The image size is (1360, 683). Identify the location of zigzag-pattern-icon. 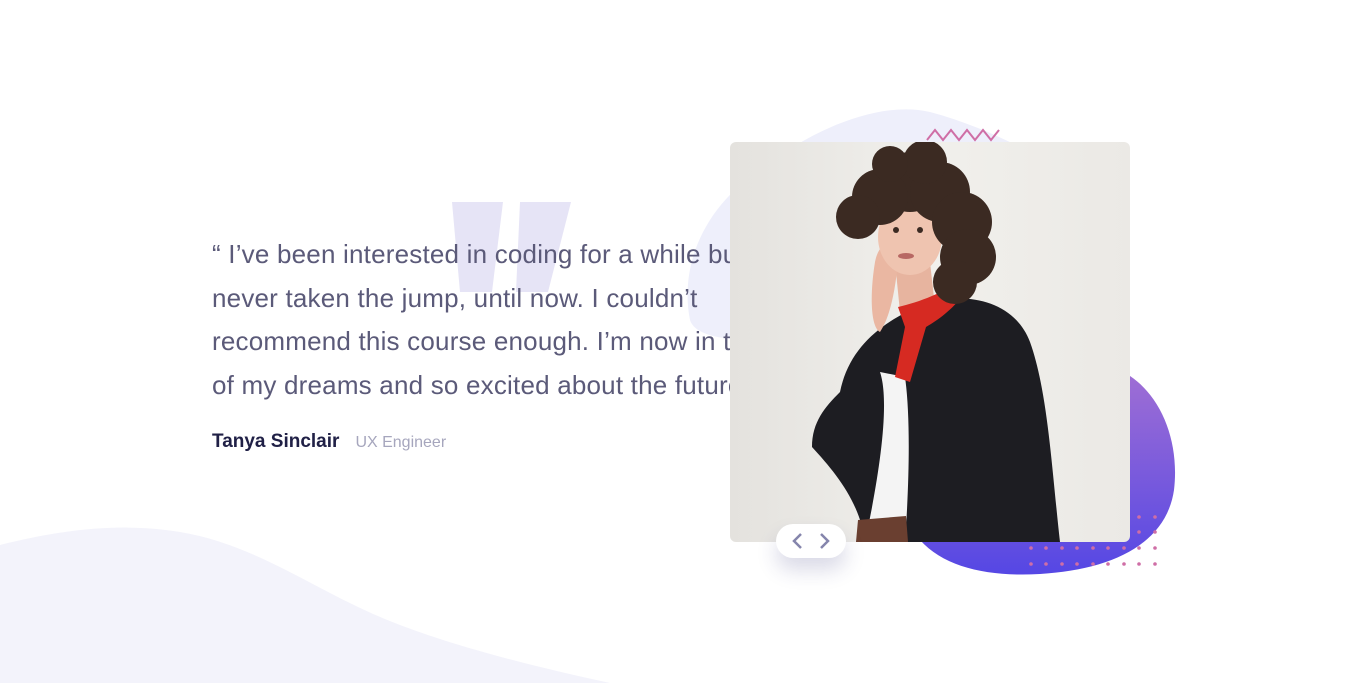
(963, 135).